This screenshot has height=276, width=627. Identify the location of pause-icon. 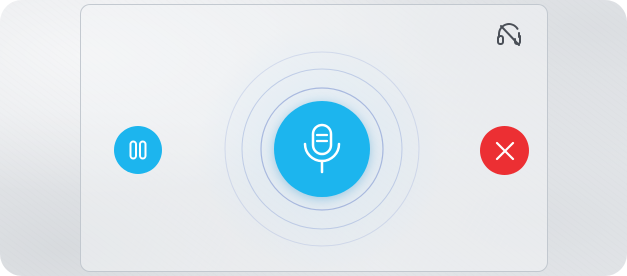
(138, 150).